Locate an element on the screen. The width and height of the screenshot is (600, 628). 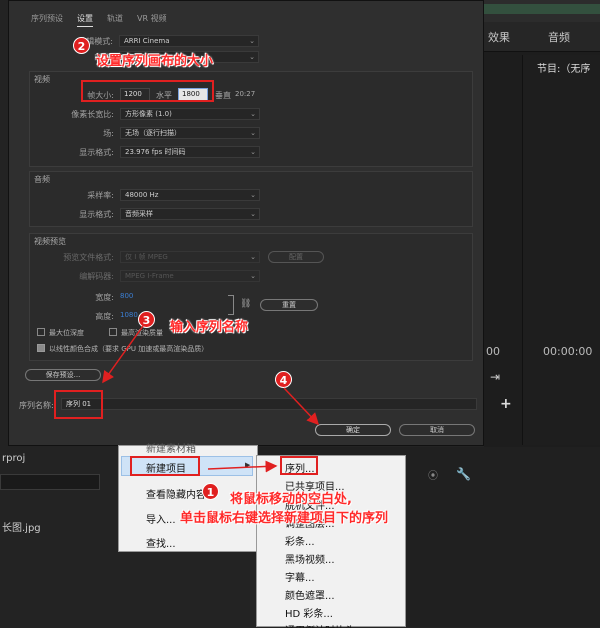
arrow-to-name is located at coordinates (123, 354).